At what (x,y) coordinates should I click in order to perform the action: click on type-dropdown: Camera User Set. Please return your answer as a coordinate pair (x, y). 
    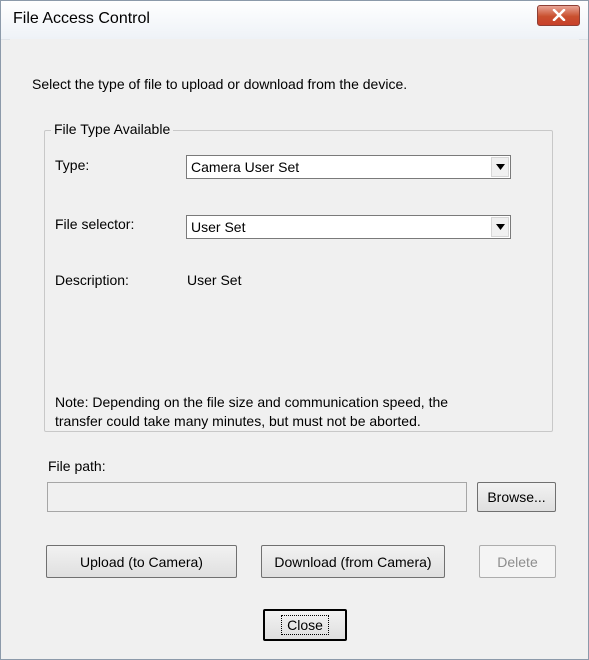
    Looking at the image, I should click on (348, 167).